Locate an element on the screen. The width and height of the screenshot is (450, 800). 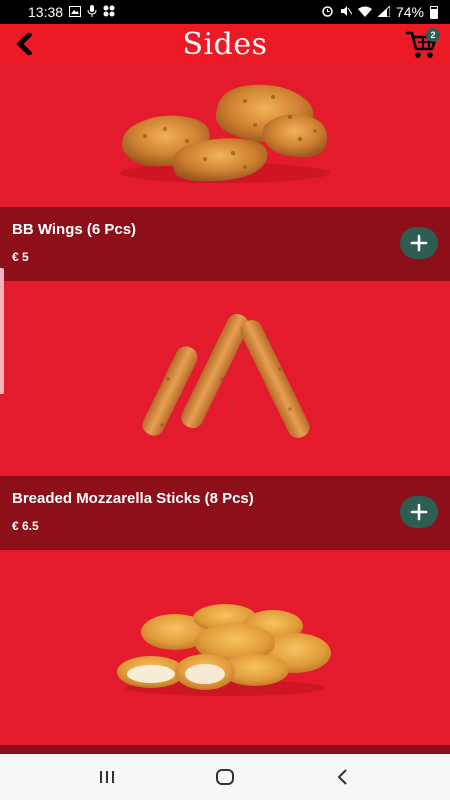
back-button is located at coordinates (24, 44).